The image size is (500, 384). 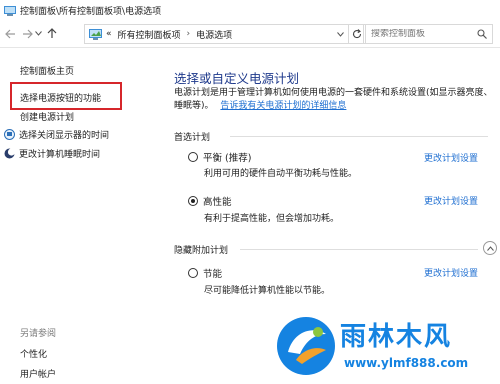 What do you see at coordinates (193, 273) in the screenshot?
I see `radio-power-saver` at bounding box center [193, 273].